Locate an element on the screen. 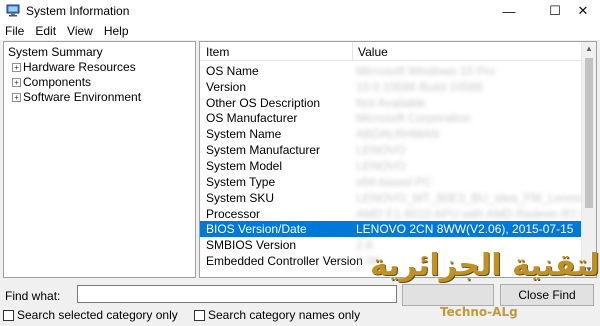 The height and width of the screenshot is (326, 600). table-row: System Model LENOVO is located at coordinates (391, 166).